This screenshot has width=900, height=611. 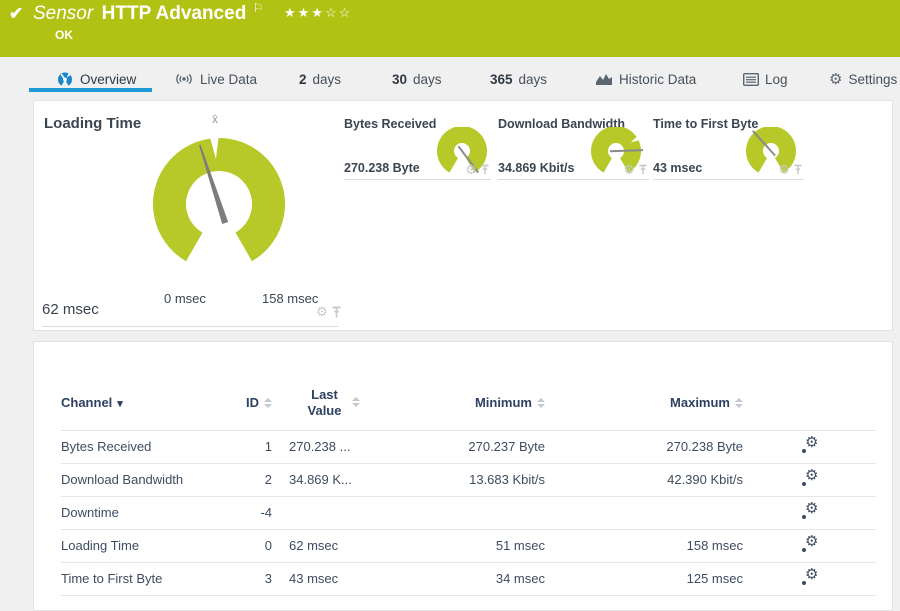 I want to click on tab-number: 365, so click(x=501, y=79).